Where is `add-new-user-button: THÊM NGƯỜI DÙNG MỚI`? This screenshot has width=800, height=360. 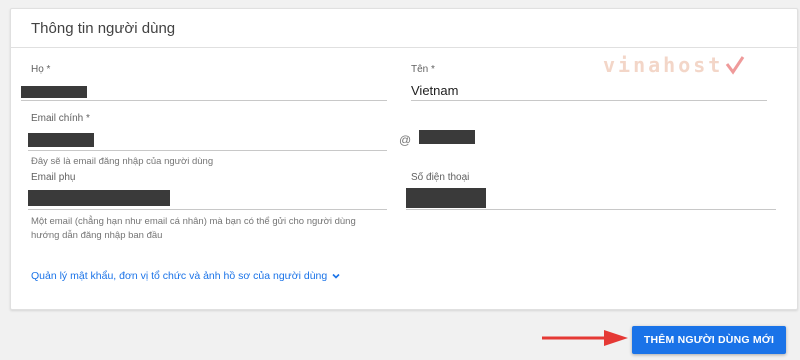 add-new-user-button: THÊM NGƯỜI DÙNG MỚI is located at coordinates (709, 340).